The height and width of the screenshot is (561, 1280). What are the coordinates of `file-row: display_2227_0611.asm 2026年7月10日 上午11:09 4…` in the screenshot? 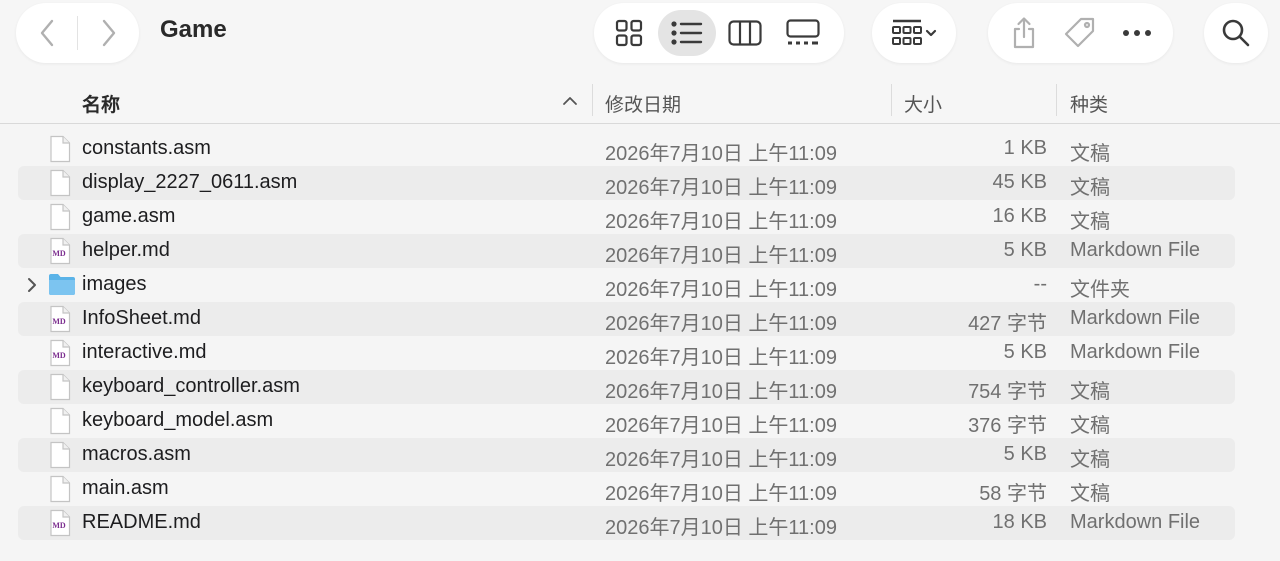 It's located at (626, 183).